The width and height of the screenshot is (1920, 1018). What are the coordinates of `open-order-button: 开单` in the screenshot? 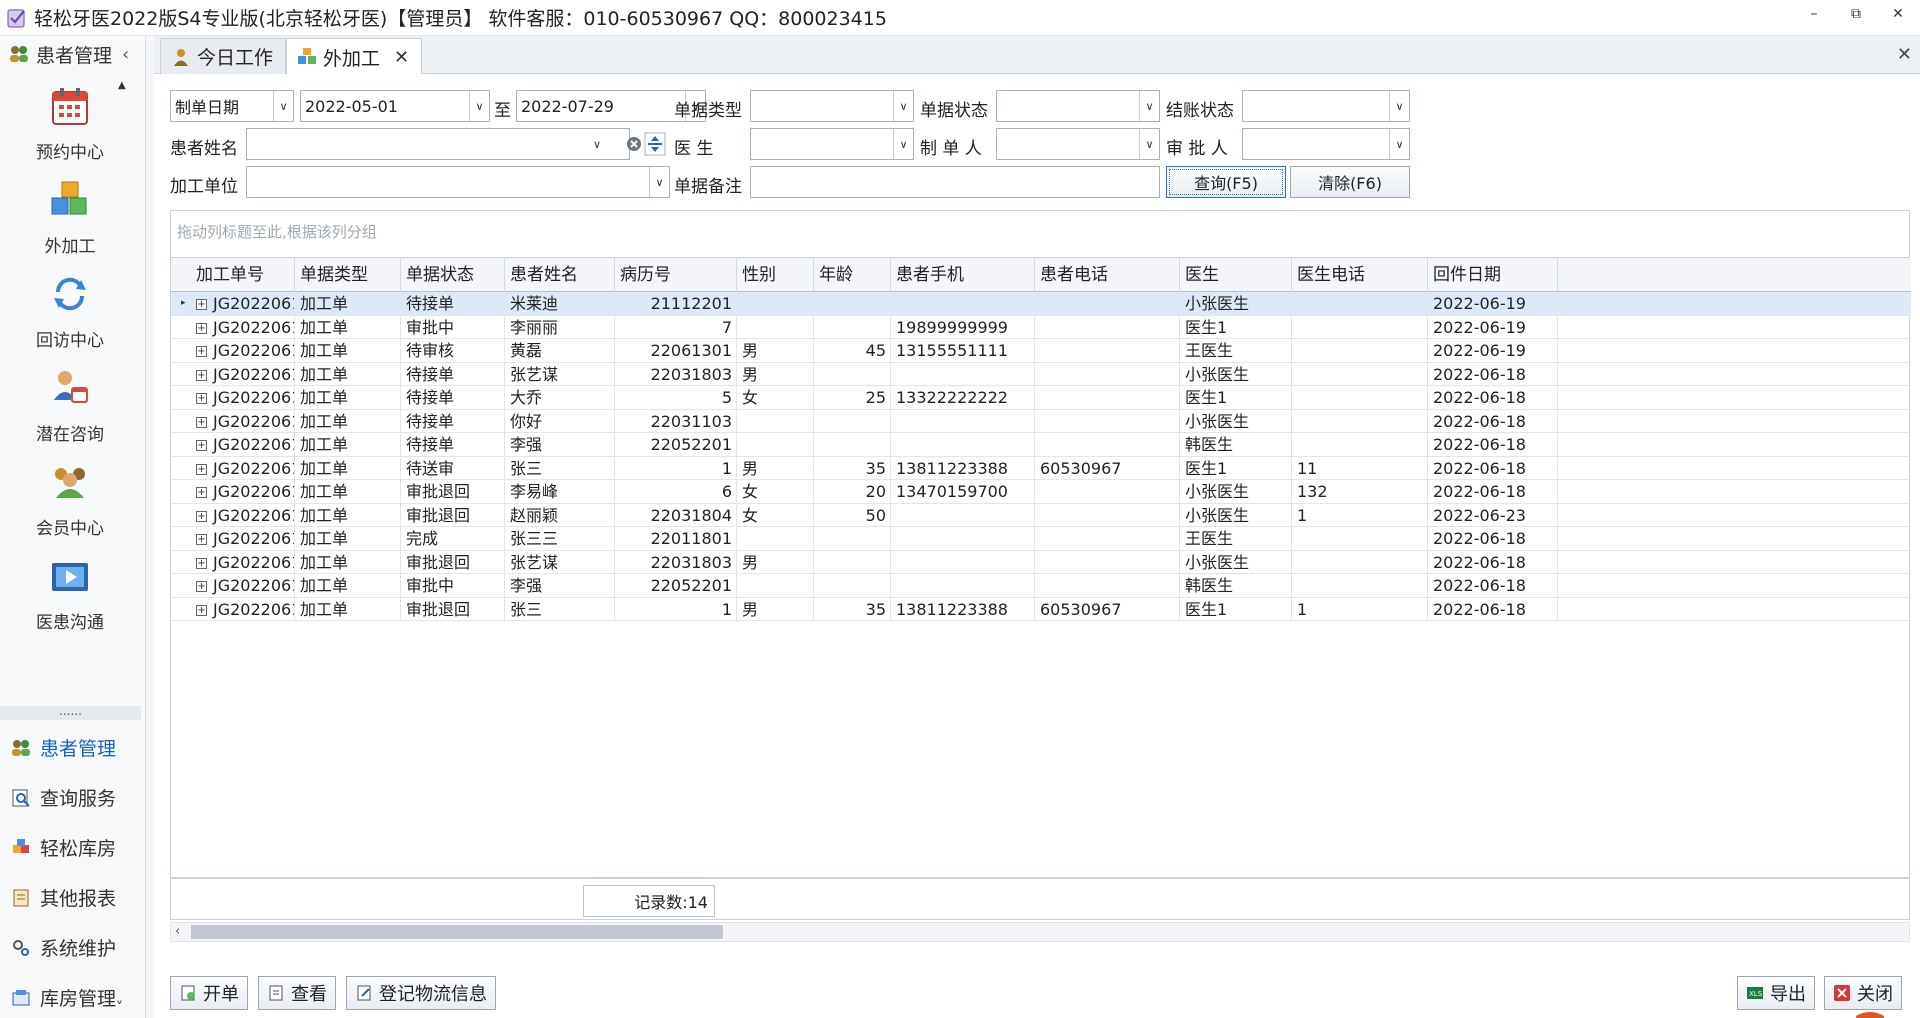 It's located at (209, 993).